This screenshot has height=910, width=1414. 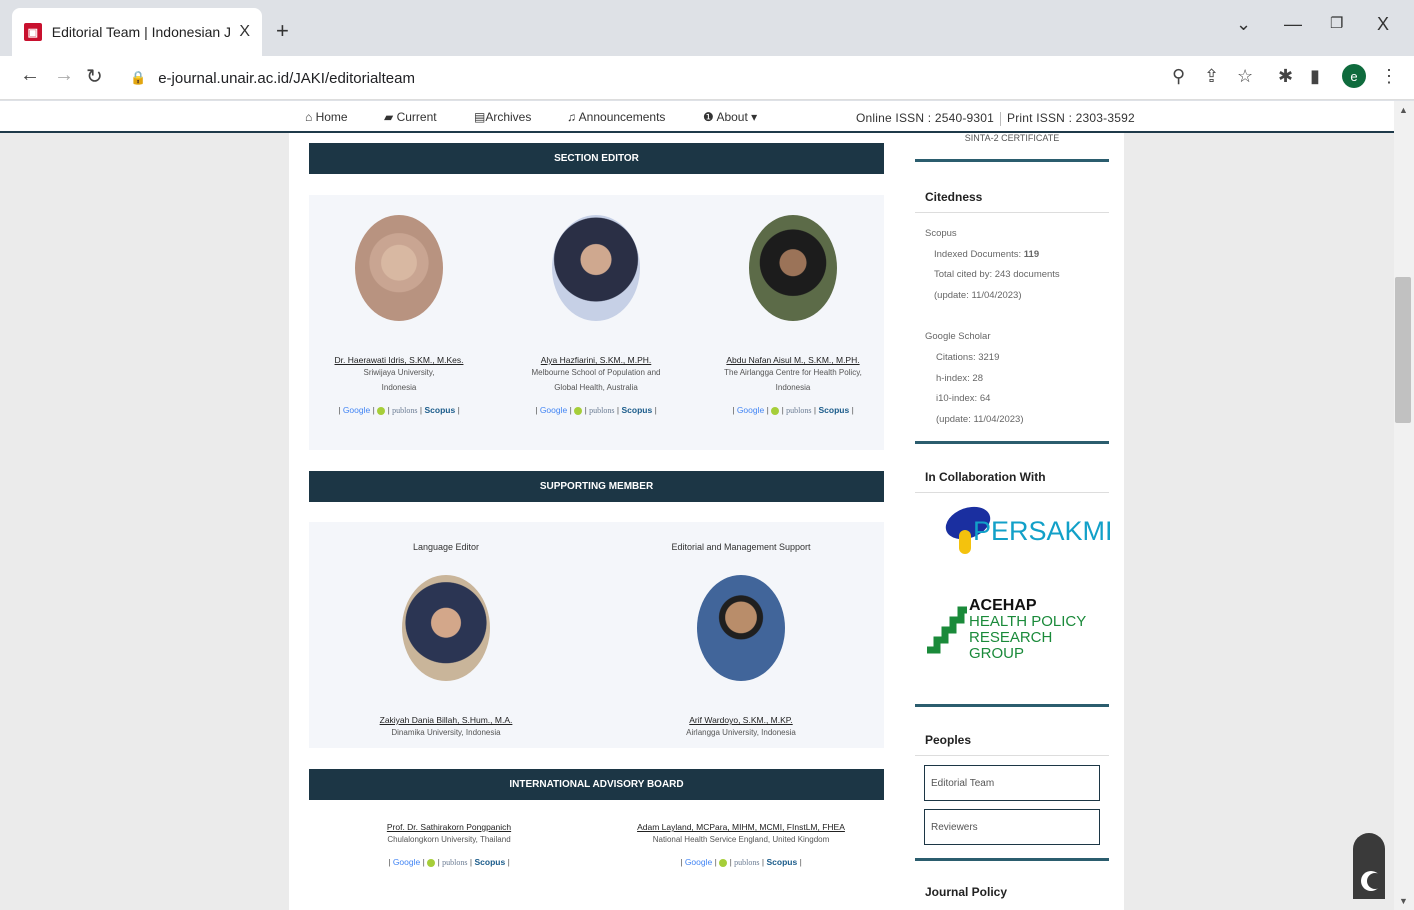 What do you see at coordinates (137, 32) in the screenshot?
I see `browser-tab: ▣ Editorial Team | Indonesian Journ X` at bounding box center [137, 32].